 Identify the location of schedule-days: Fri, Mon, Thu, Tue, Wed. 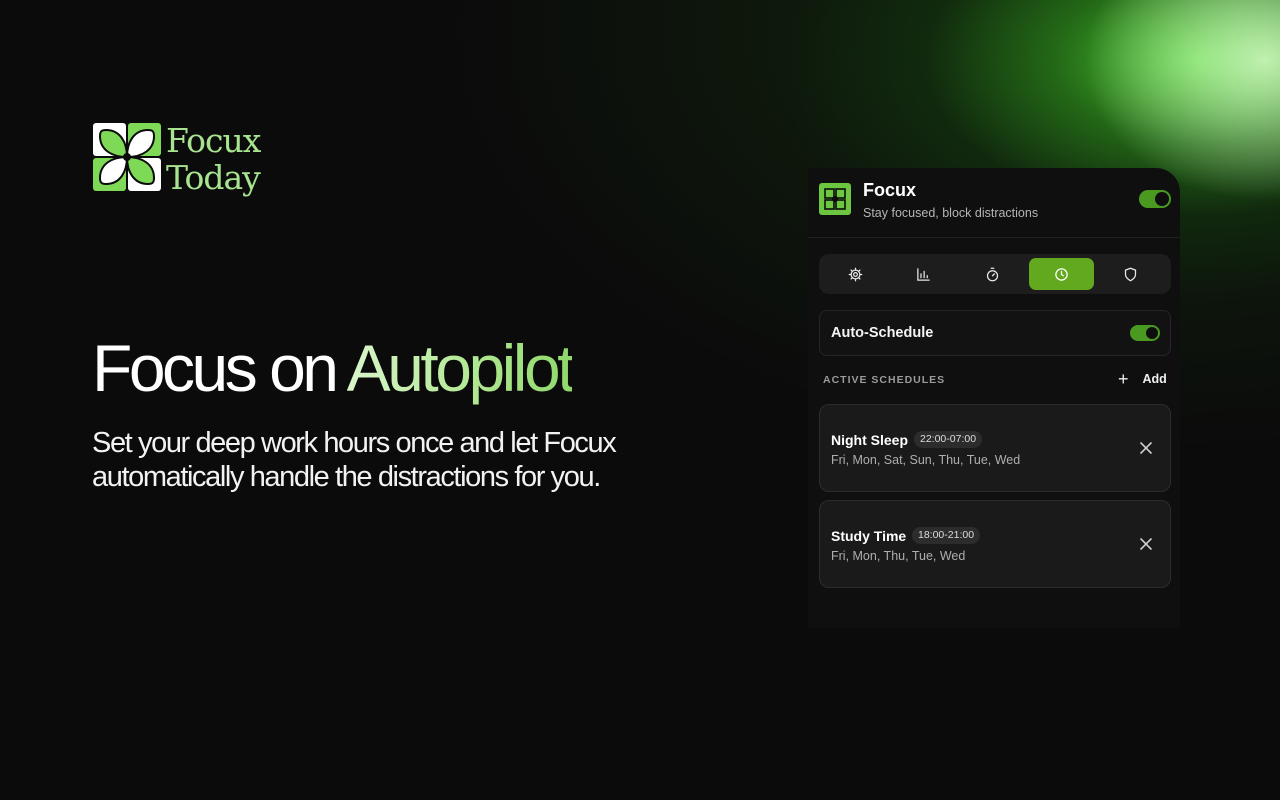
(898, 556).